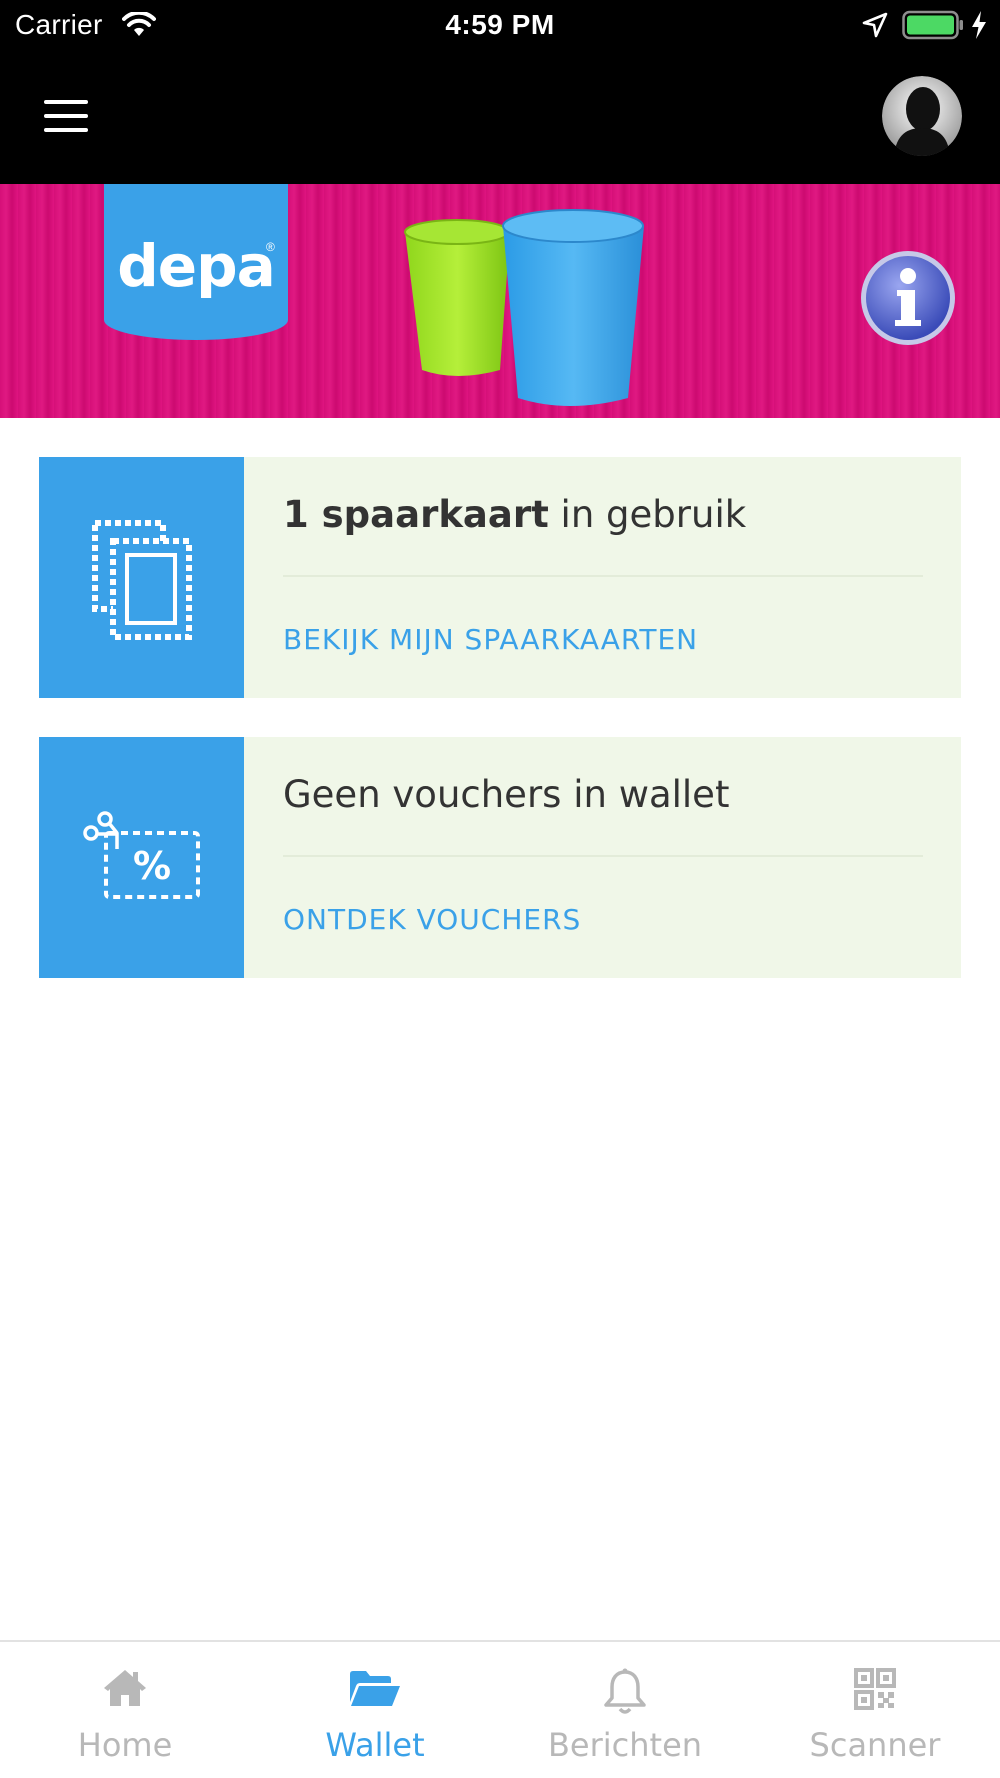 This screenshot has width=1000, height=1778. I want to click on card-icon-panel: %, so click(141, 857).